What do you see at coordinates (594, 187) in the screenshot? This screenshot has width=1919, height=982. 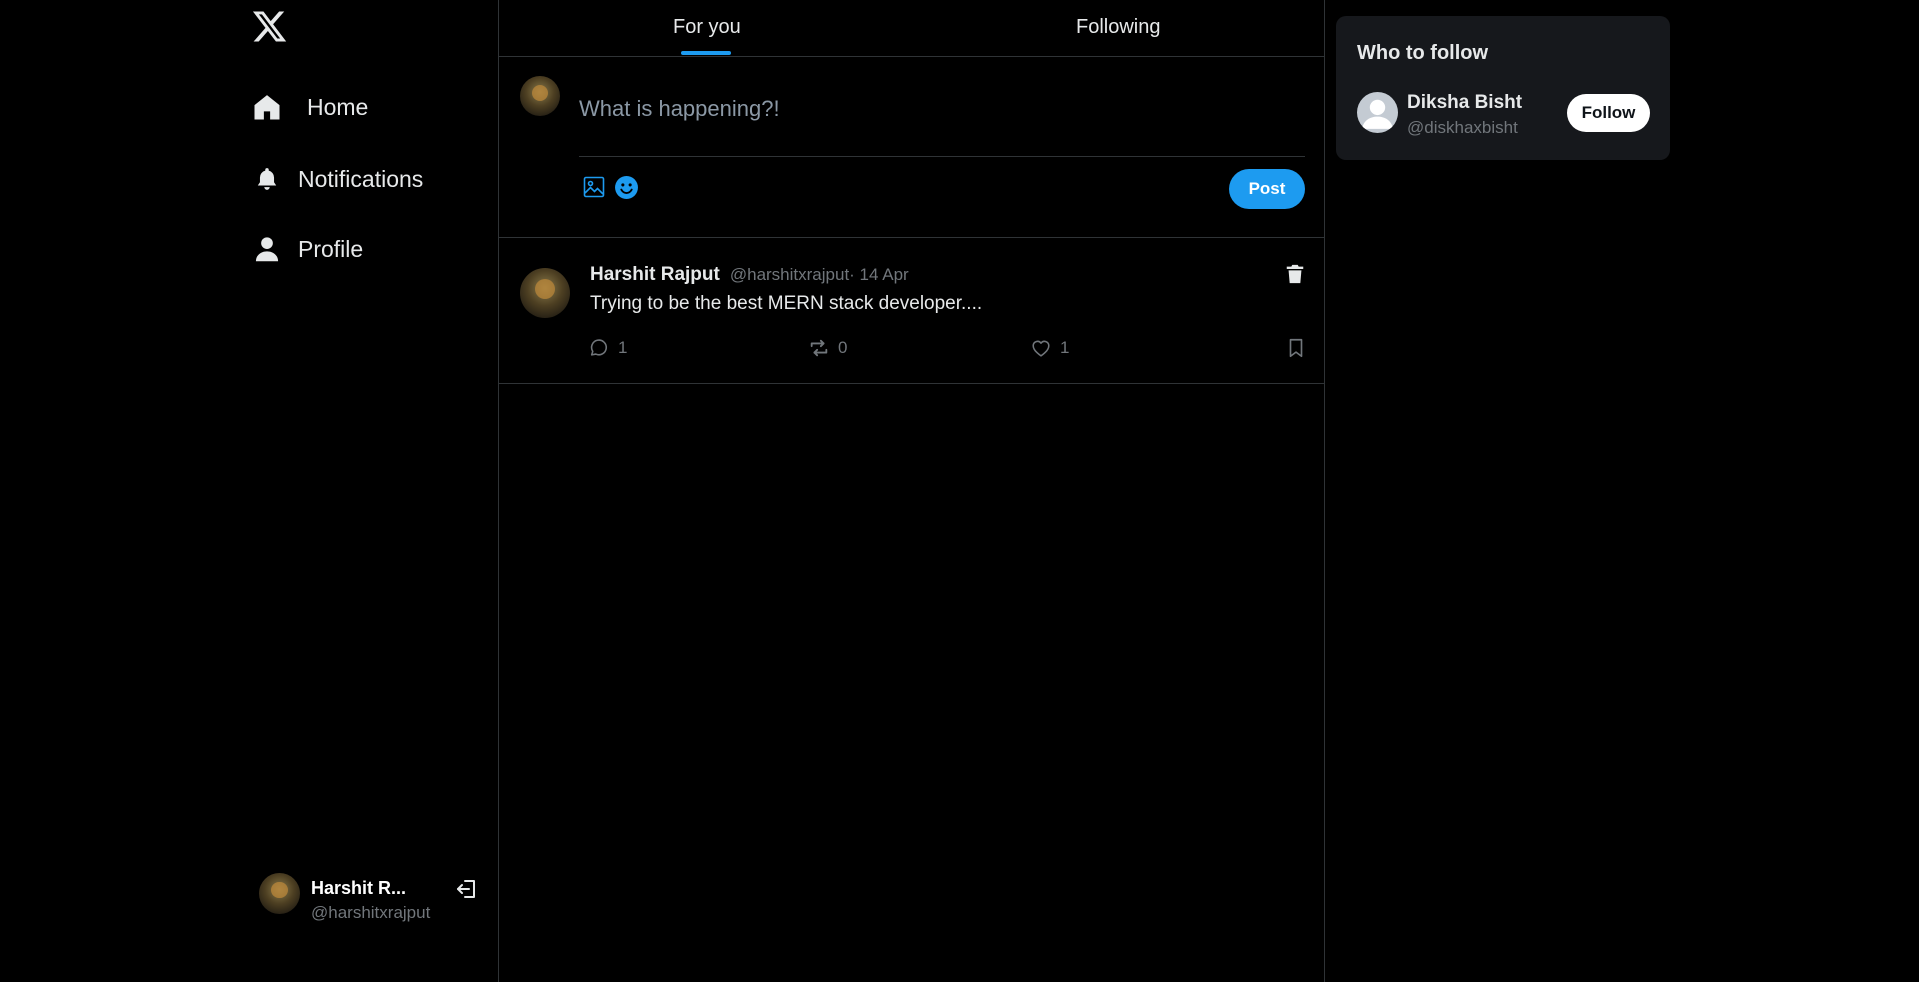 I see `image-icon` at bounding box center [594, 187].